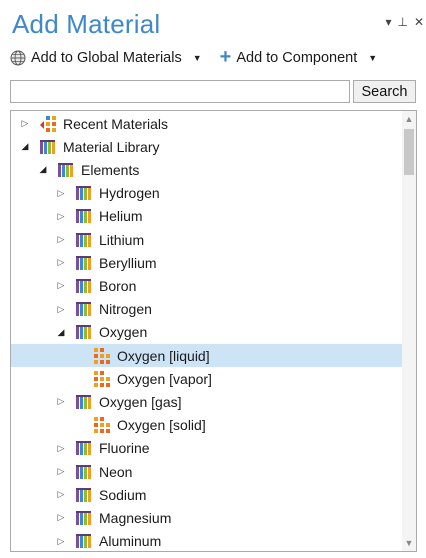 The image size is (426, 558). What do you see at coordinates (135, 517) in the screenshot?
I see `tree-item-label: Magnesium` at bounding box center [135, 517].